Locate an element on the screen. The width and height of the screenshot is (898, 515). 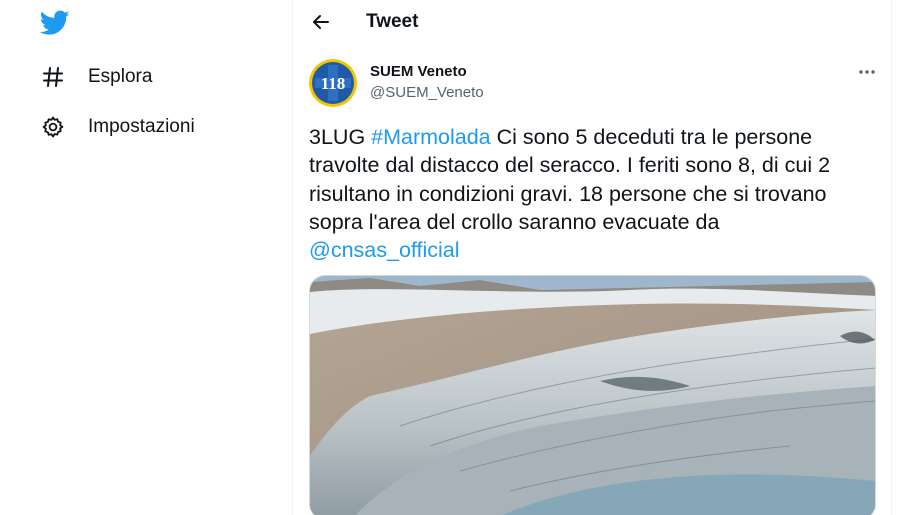
sidebar-item-explore: Esplora is located at coordinates (96, 77).